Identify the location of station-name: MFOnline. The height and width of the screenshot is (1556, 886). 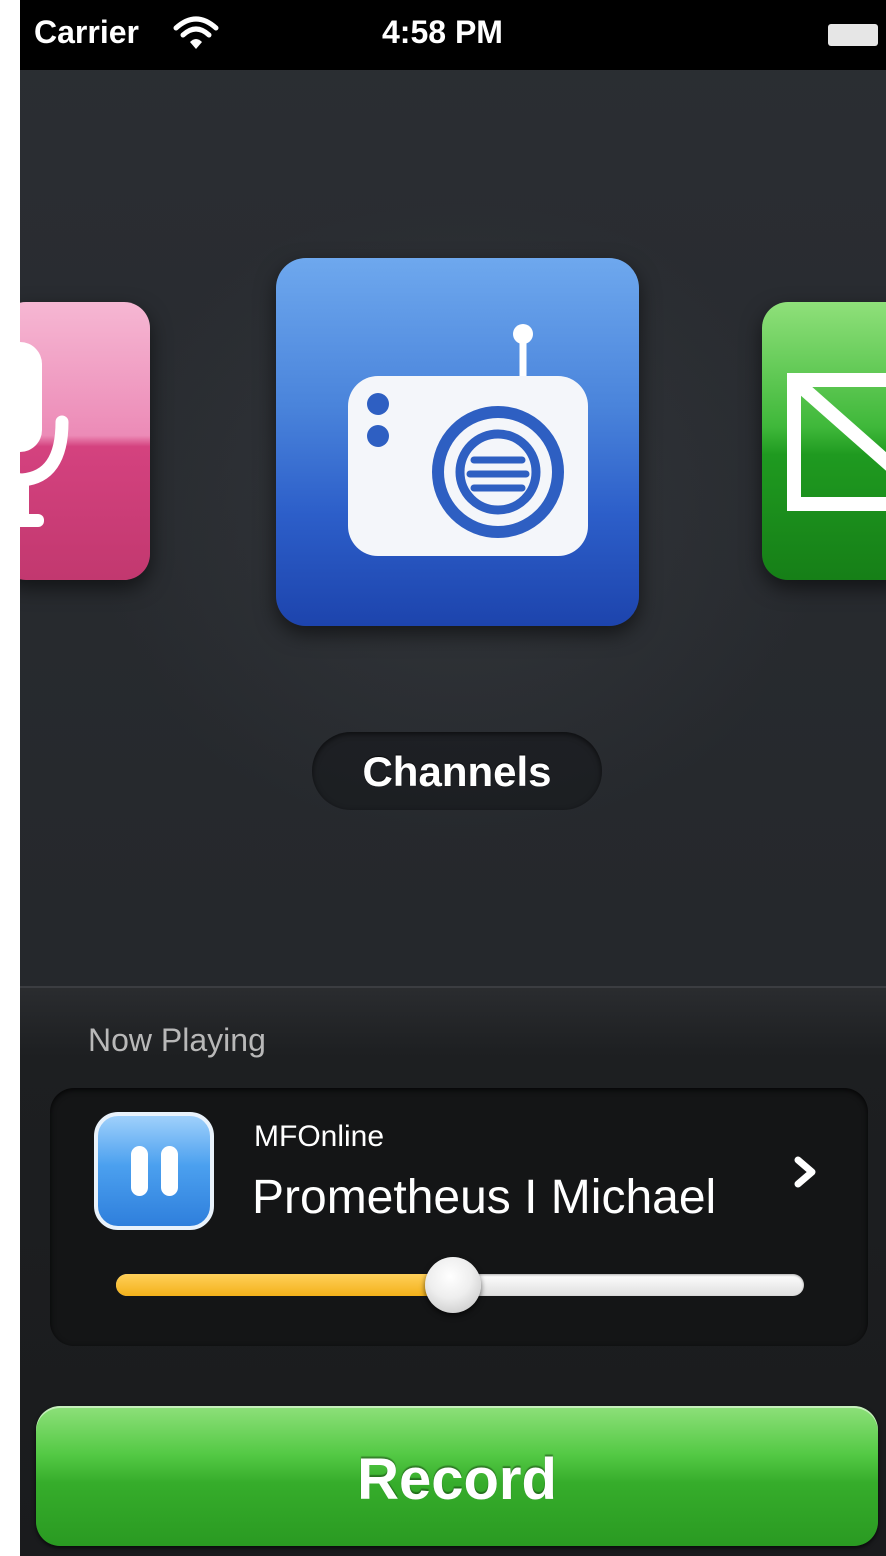
(319, 1136).